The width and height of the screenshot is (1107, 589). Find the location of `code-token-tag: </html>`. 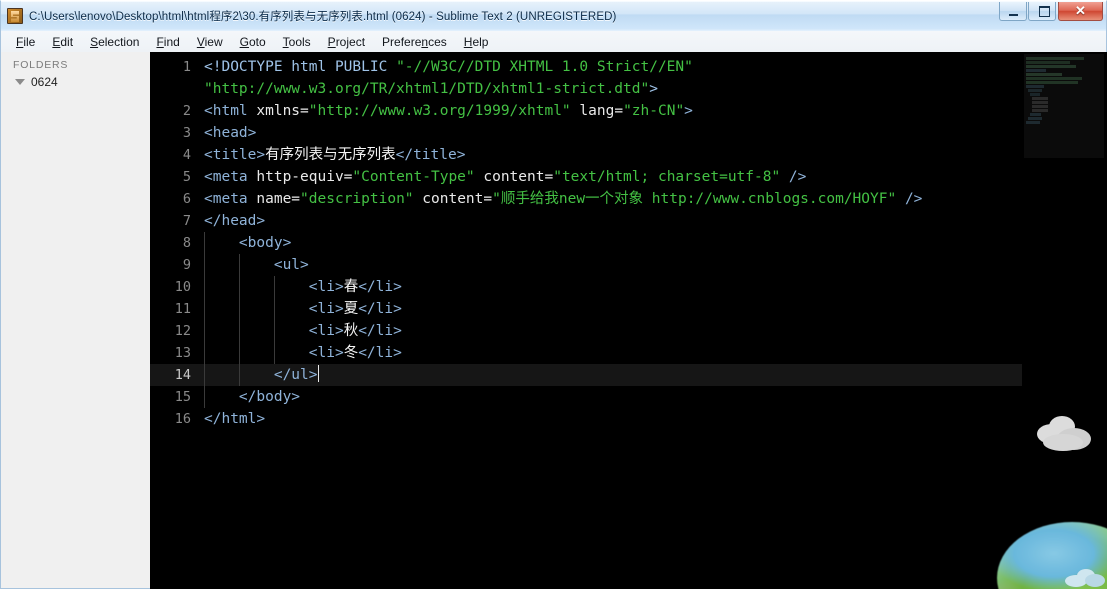

code-token-tag: </html> is located at coordinates (235, 419).